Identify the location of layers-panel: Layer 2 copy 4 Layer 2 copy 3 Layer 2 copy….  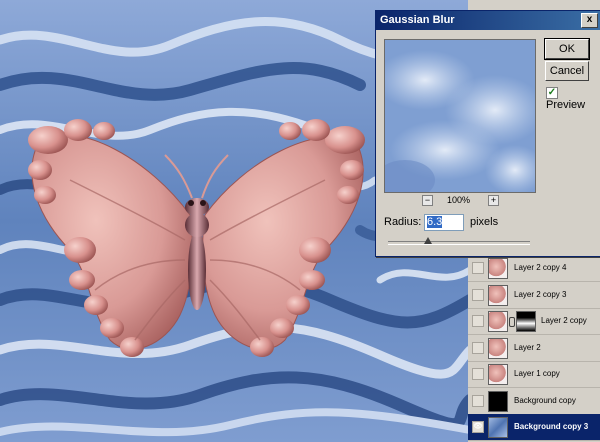
(534, 348).